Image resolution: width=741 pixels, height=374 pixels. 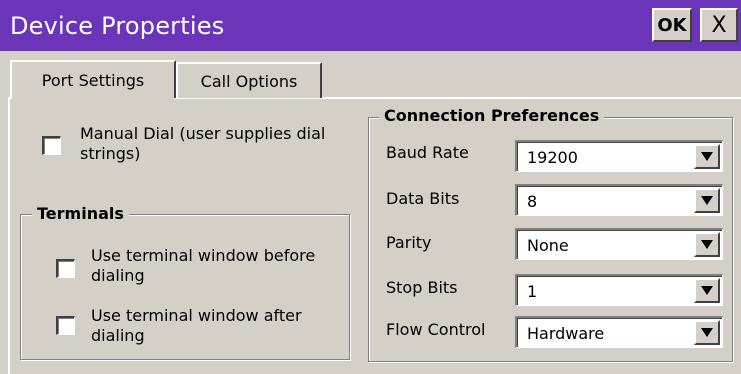 I want to click on data-bits-label: Data Bits, so click(x=423, y=198).